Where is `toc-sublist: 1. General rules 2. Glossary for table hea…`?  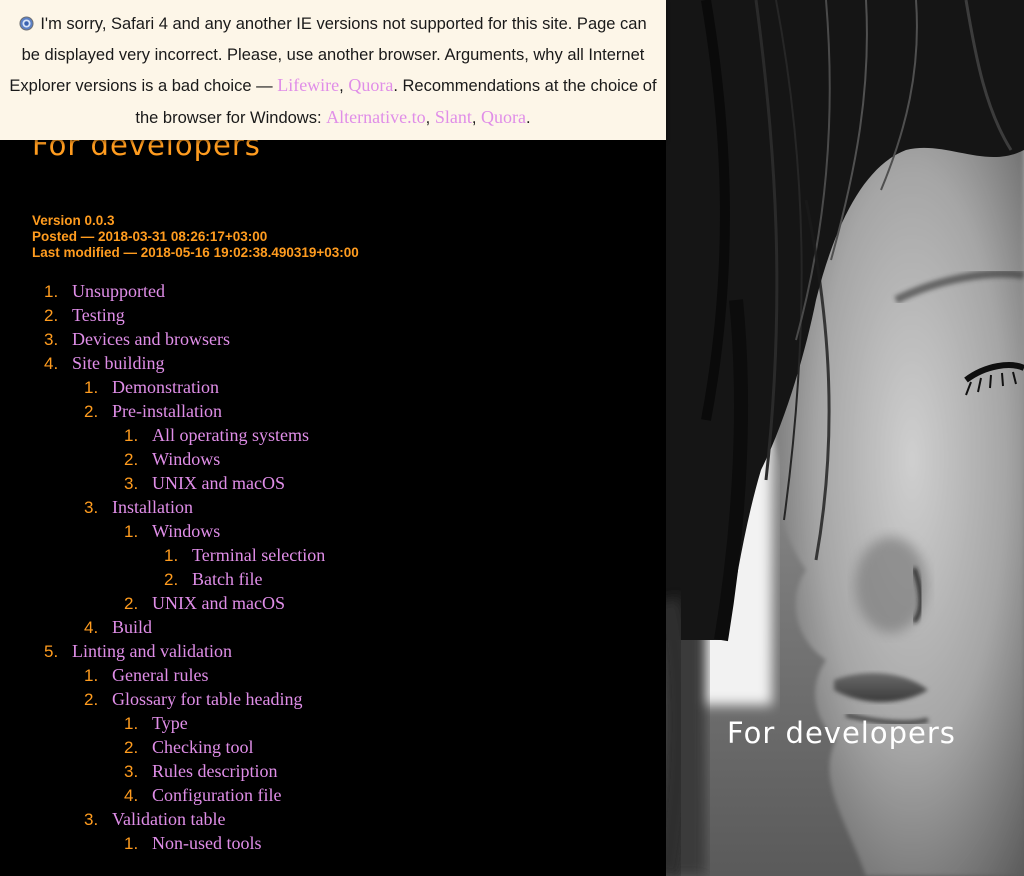 toc-sublist: 1. General rules 2. Glossary for table hea… is located at coordinates (184, 759).